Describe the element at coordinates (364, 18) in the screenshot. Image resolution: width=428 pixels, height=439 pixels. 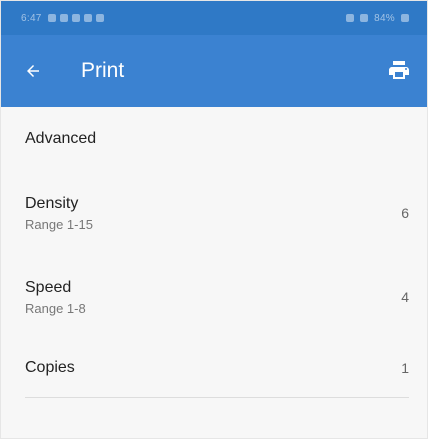
I see `signal-icon` at that location.